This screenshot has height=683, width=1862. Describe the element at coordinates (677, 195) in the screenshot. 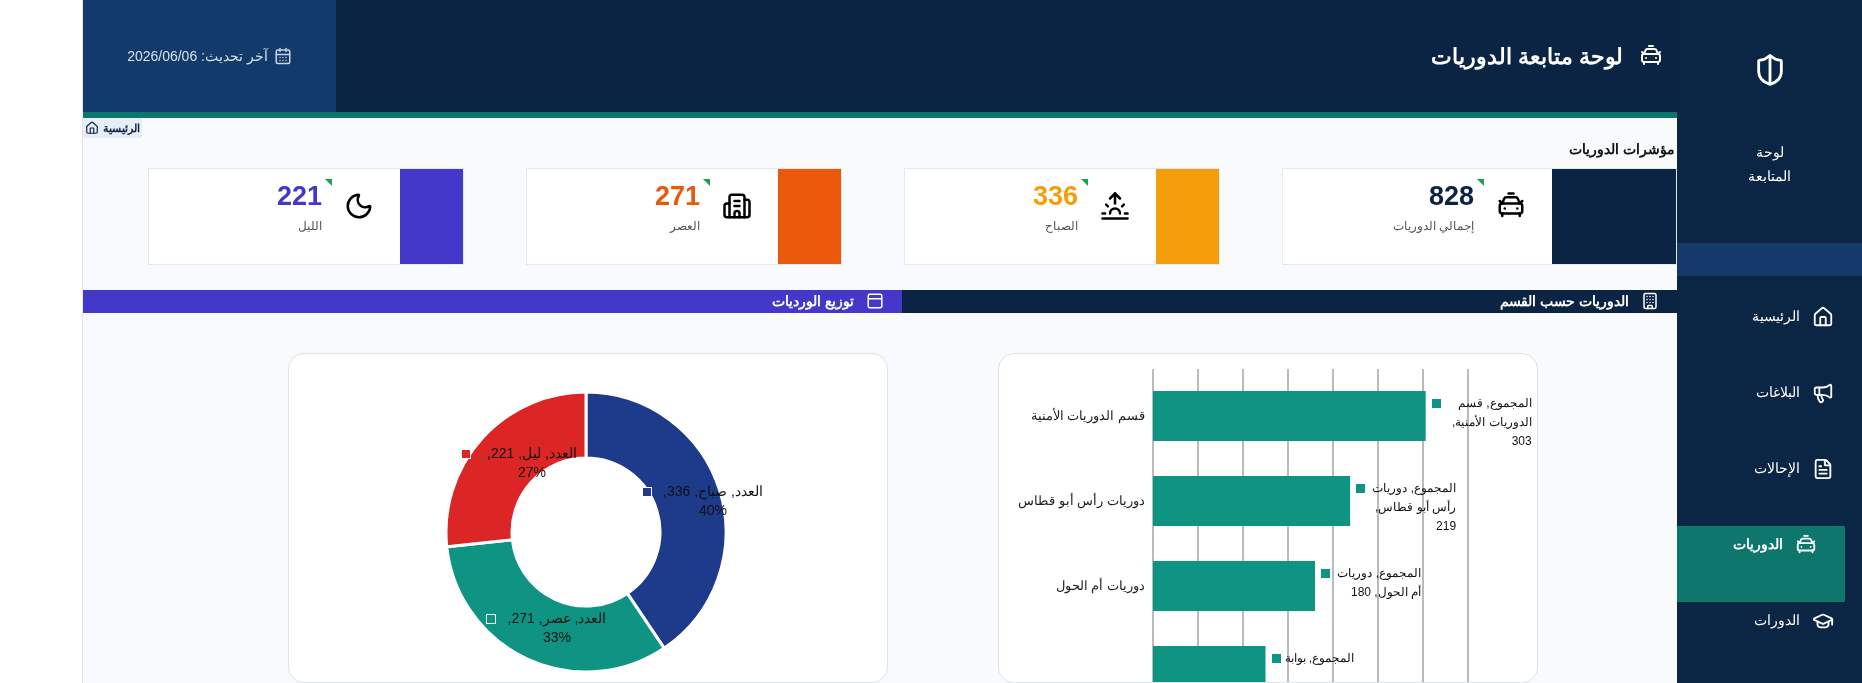

I see `indicator-value: 271` at that location.